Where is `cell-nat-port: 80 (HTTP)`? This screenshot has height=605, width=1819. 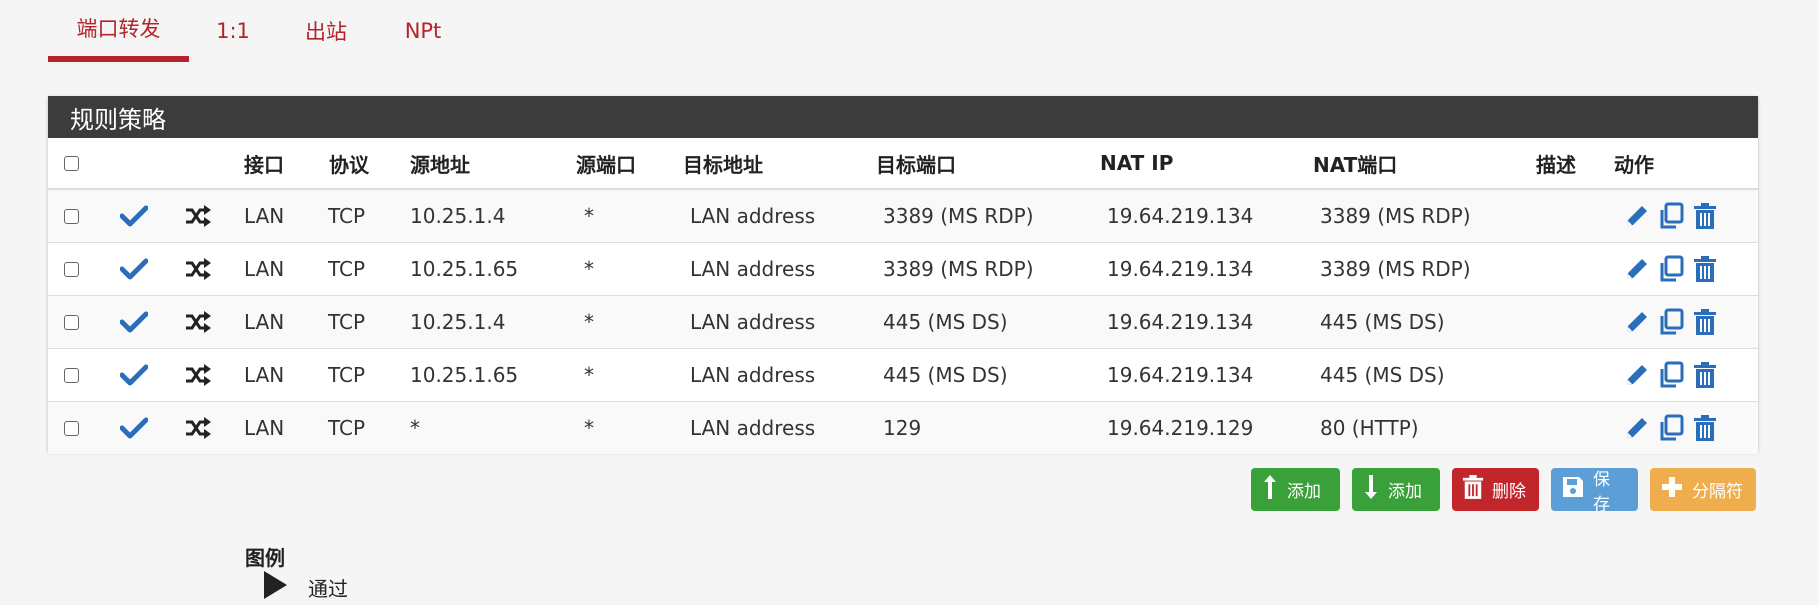 cell-nat-port: 80 (HTTP) is located at coordinates (1369, 428).